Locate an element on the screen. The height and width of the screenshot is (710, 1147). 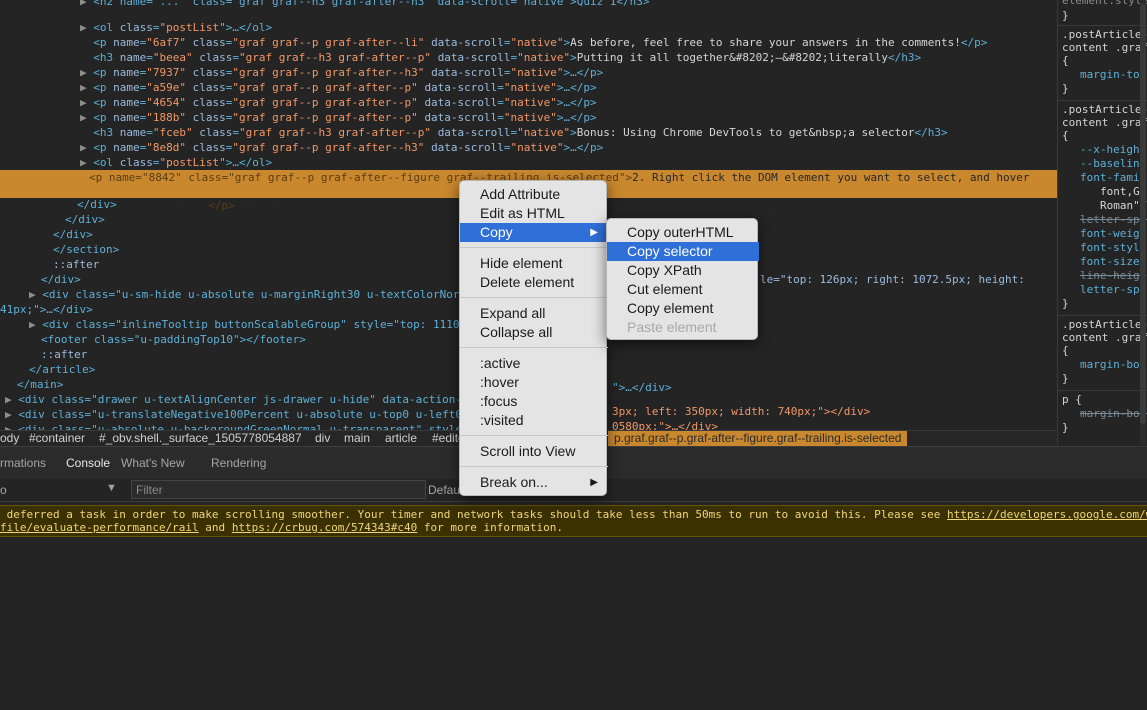
log-levels-dropdown: Defau is located at coordinates (444, 490).